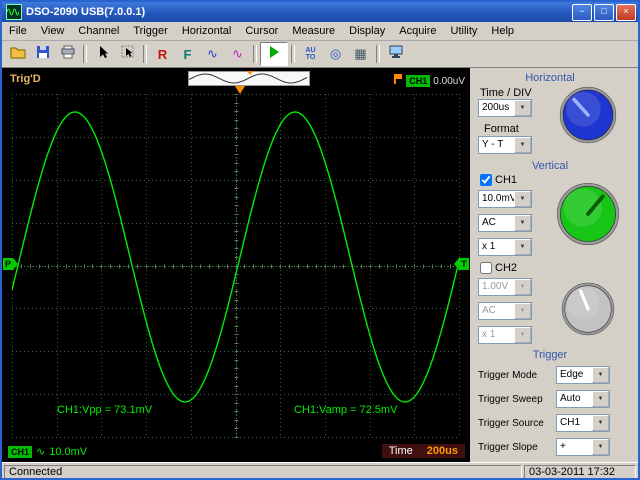  What do you see at coordinates (505, 108) in the screenshot?
I see `time-div-dropdown: 200us ▼` at bounding box center [505, 108].